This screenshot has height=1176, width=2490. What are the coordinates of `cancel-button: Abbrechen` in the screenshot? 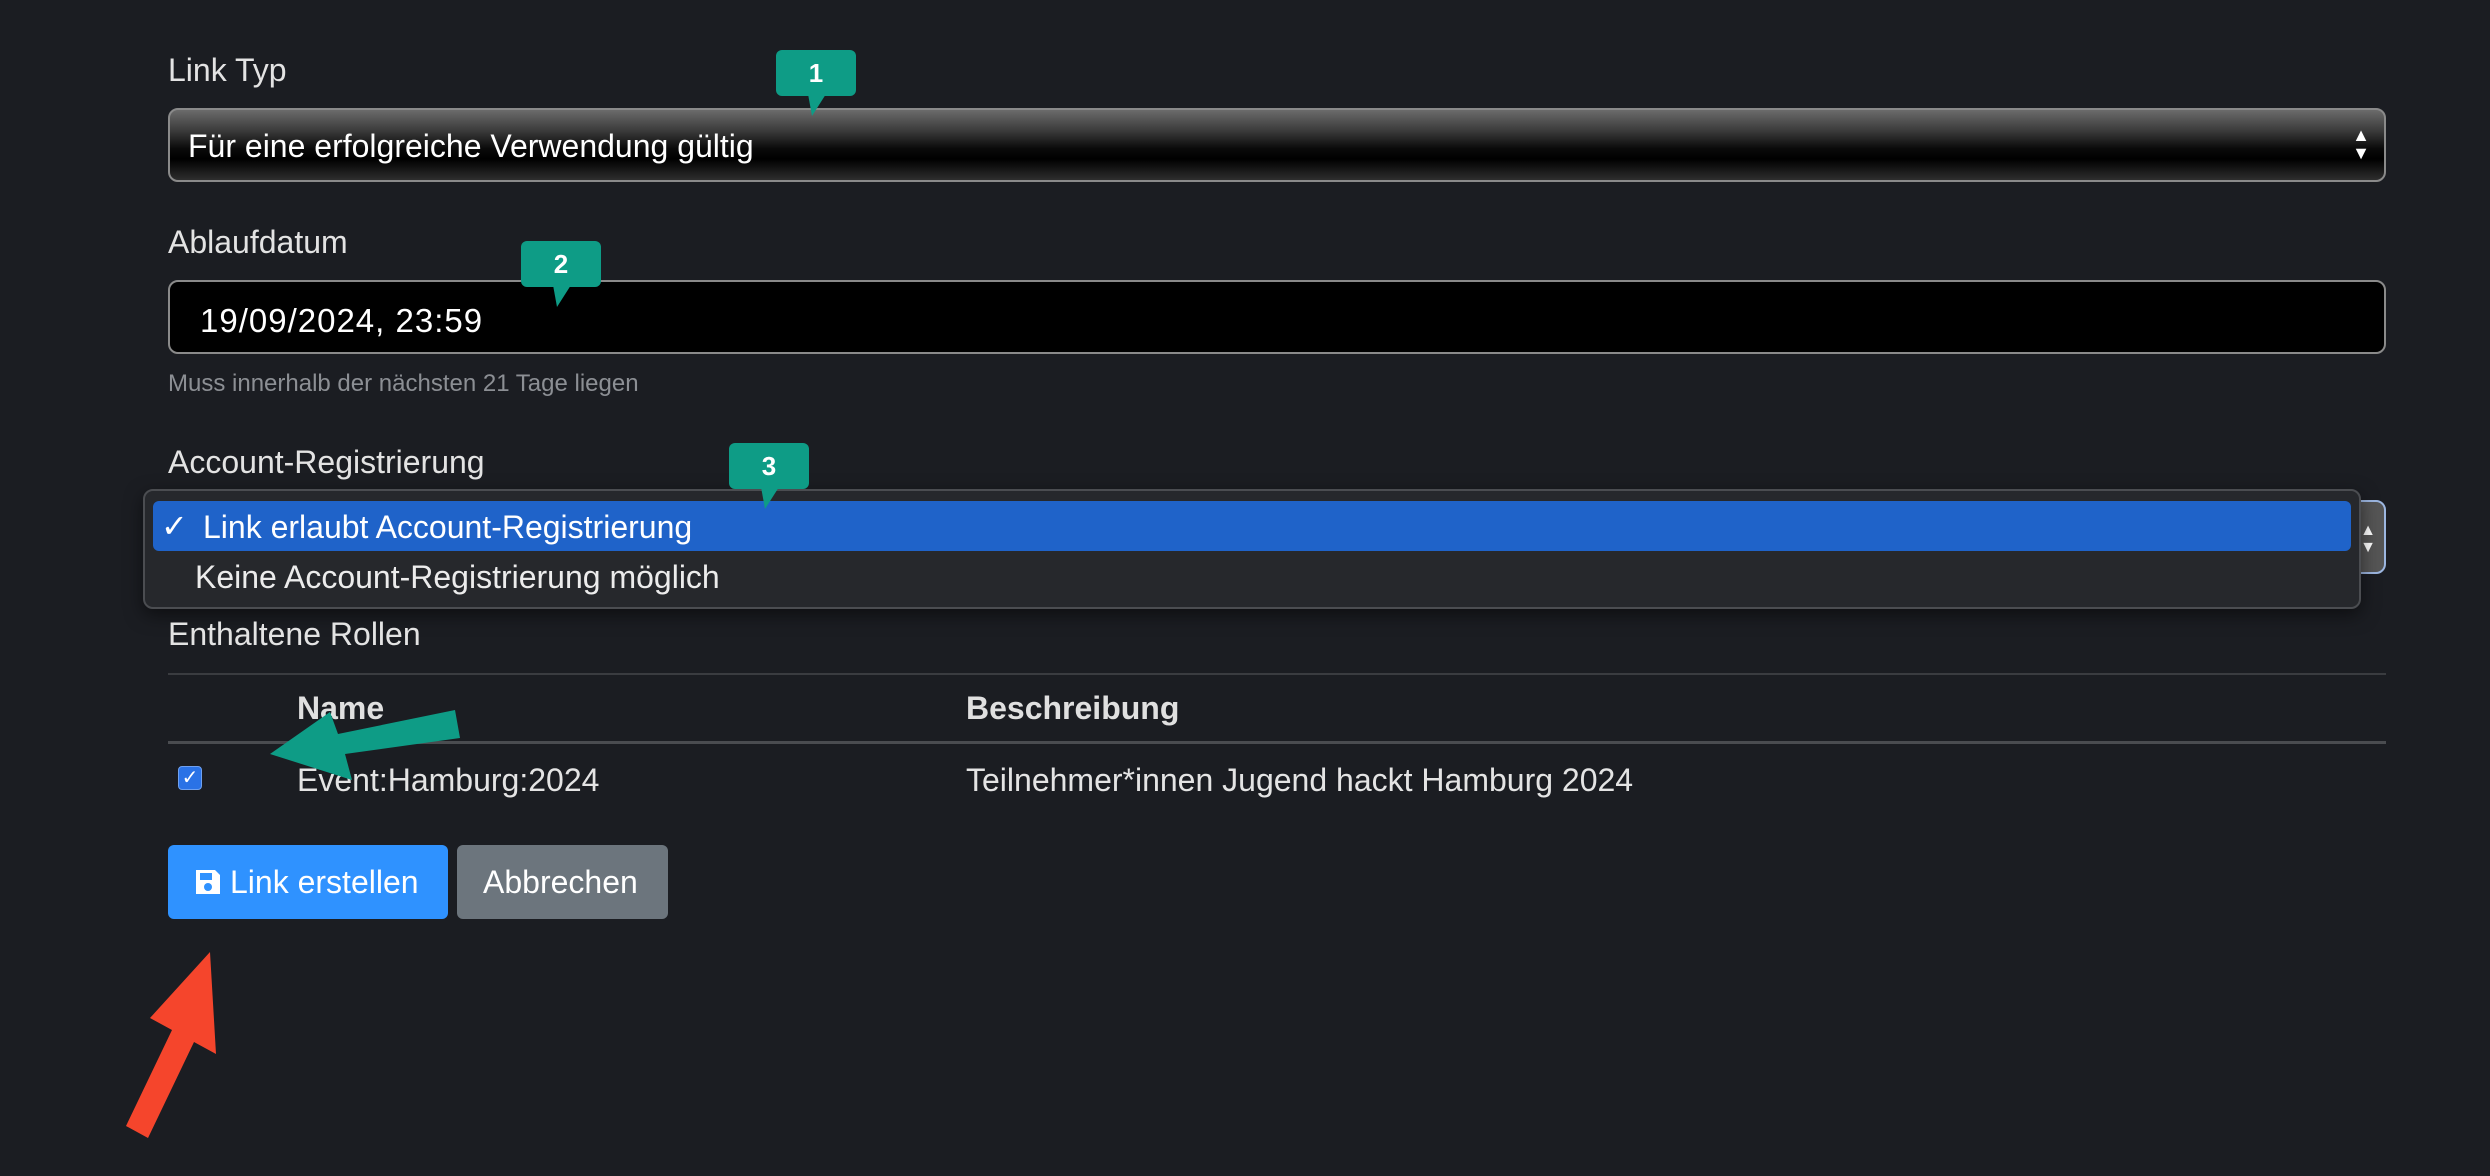 It's located at (562, 882).